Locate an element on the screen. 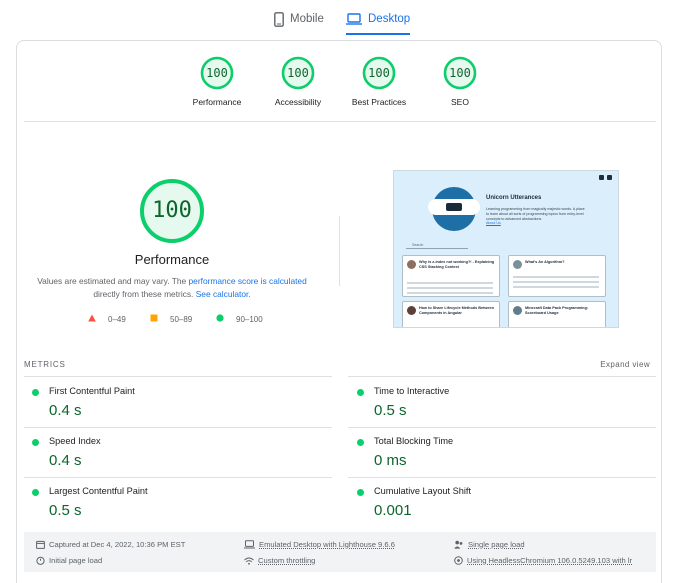  captured-at: Captured at Dec 4, 2022, 10:36 PM EST is located at coordinates (110, 544).